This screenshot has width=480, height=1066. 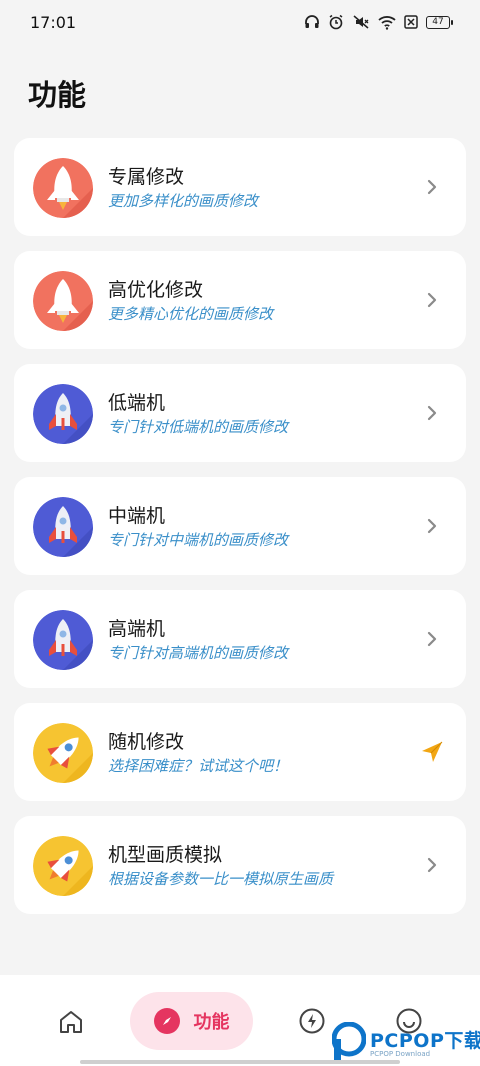 What do you see at coordinates (411, 22) in the screenshot?
I see `sim-off-icon` at bounding box center [411, 22].